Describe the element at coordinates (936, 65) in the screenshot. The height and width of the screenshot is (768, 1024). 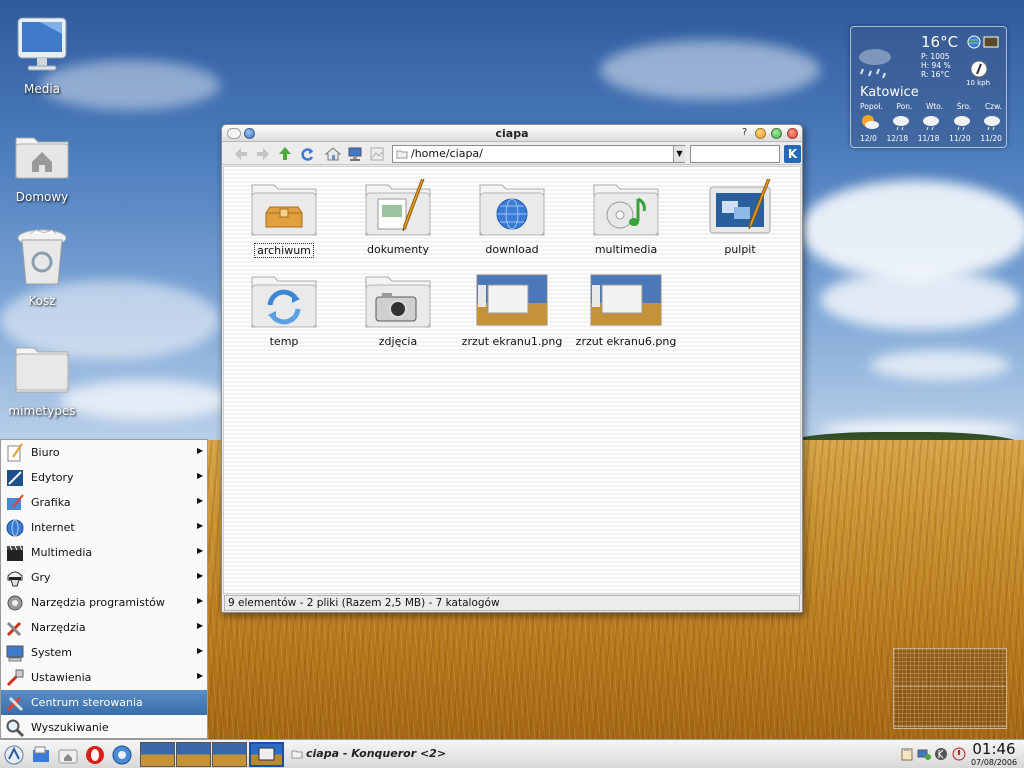
I see `weather-details: P: 1005 H: 94 % R: 16°C` at that location.